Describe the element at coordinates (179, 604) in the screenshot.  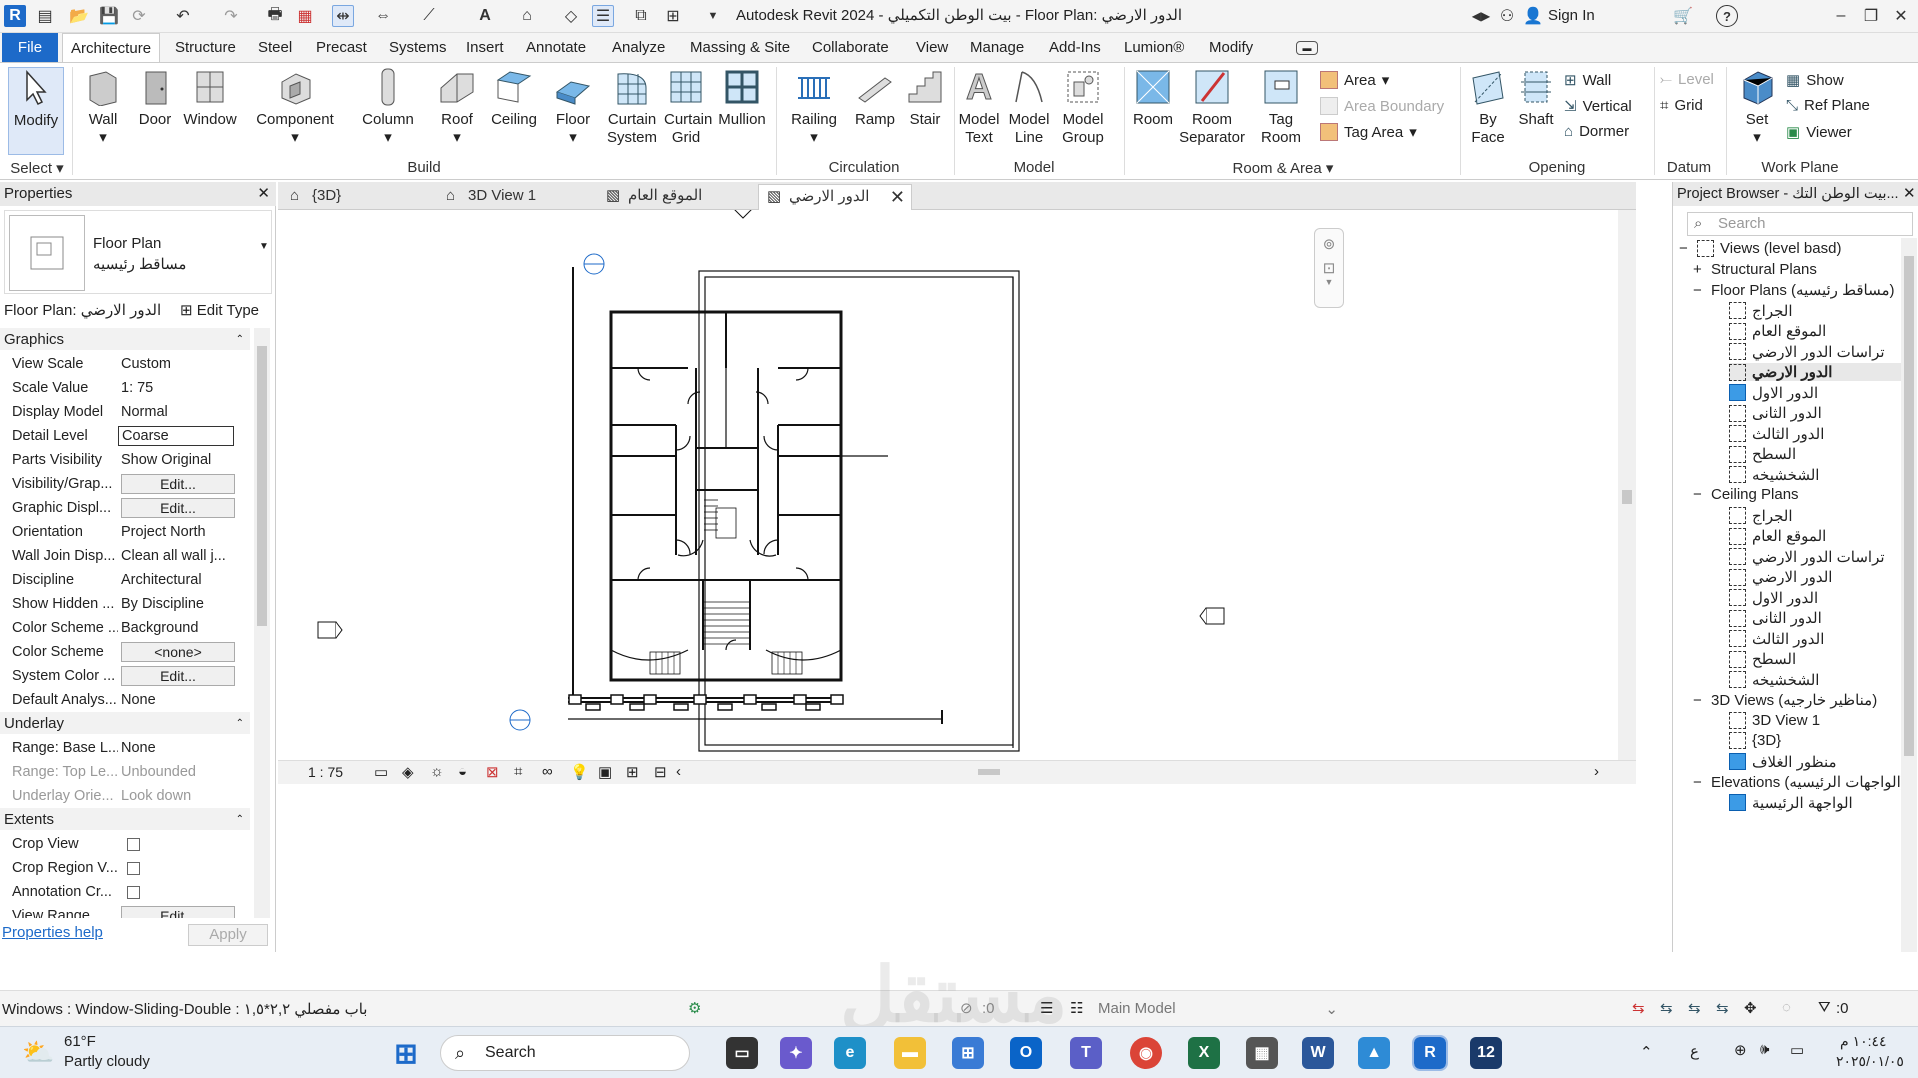
I see `property-value: By Discipline` at that location.